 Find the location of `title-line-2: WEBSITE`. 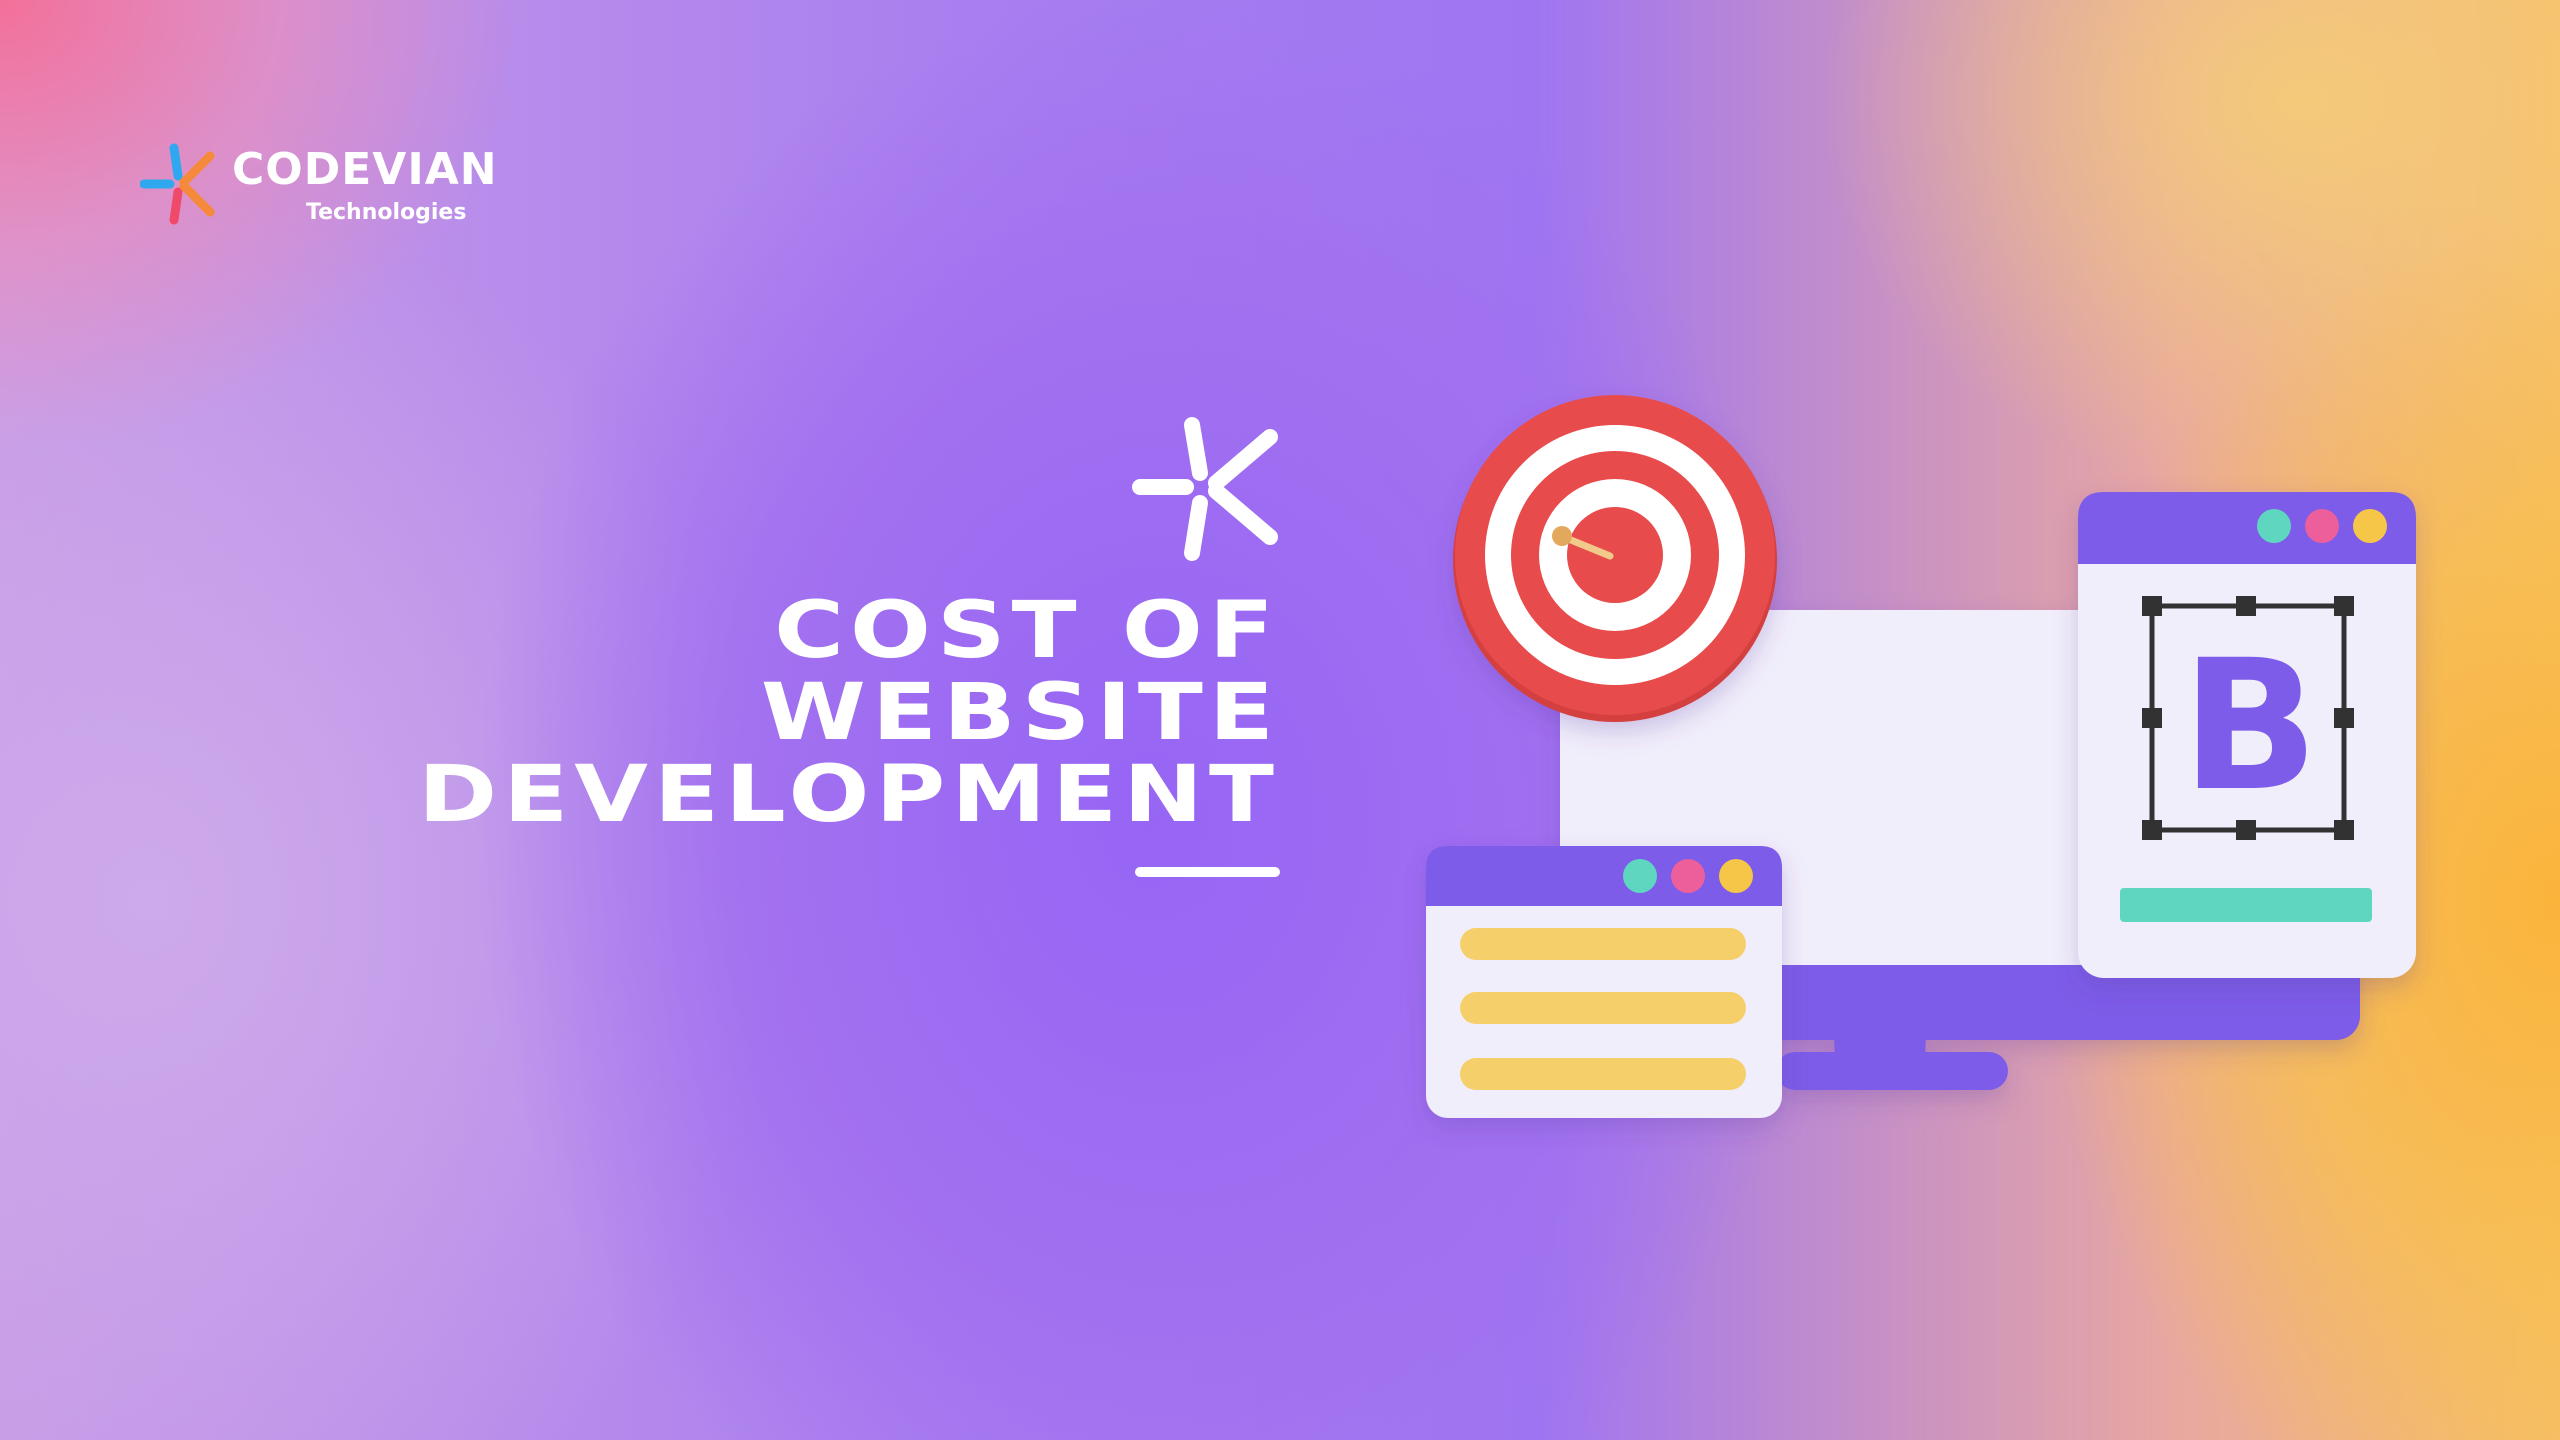

title-line-2: WEBSITE is located at coordinates (1020, 713).